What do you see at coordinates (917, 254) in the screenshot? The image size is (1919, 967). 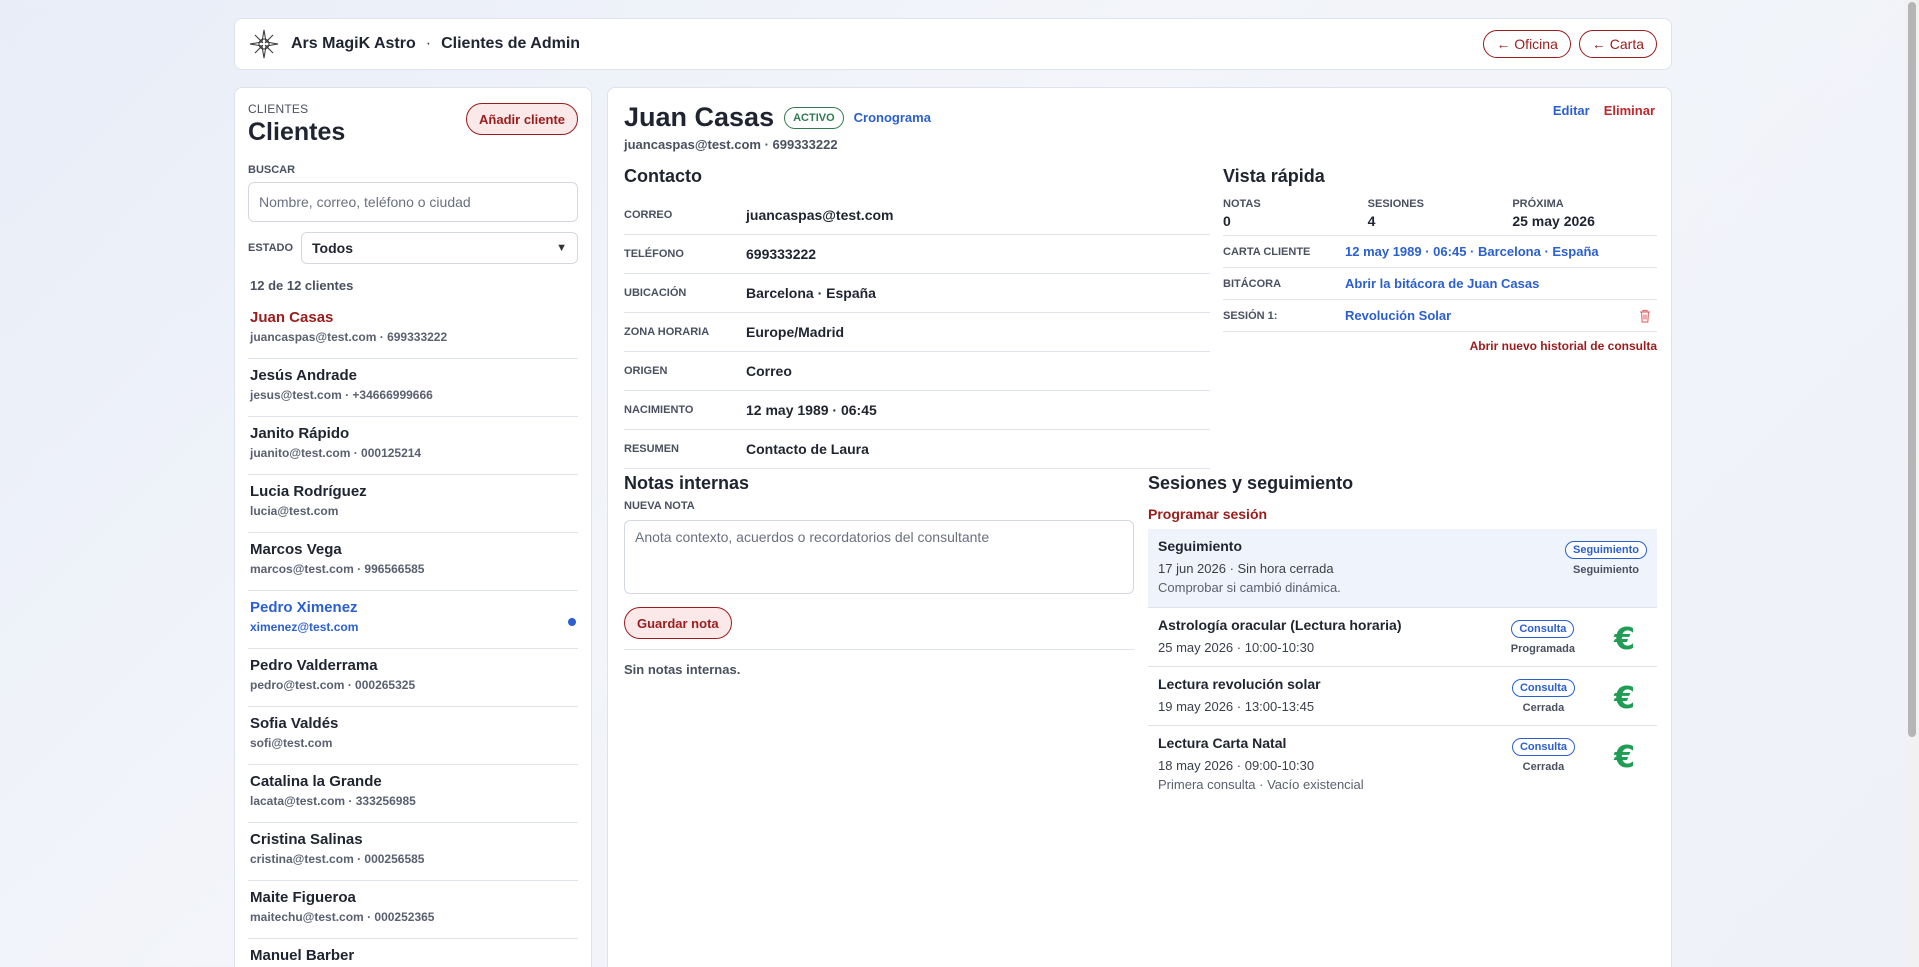 I see `contact-row-phone: TELÉFONO 699333222` at bounding box center [917, 254].